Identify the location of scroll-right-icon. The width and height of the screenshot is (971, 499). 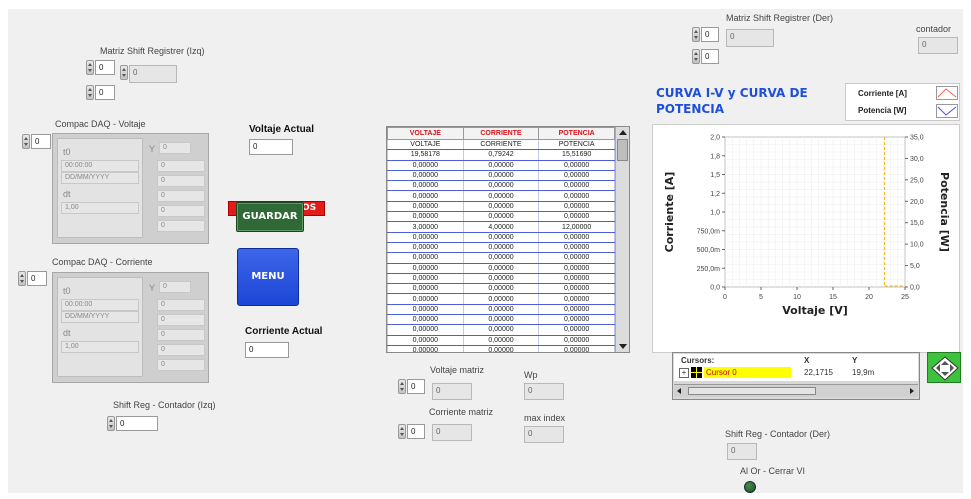
(912, 391).